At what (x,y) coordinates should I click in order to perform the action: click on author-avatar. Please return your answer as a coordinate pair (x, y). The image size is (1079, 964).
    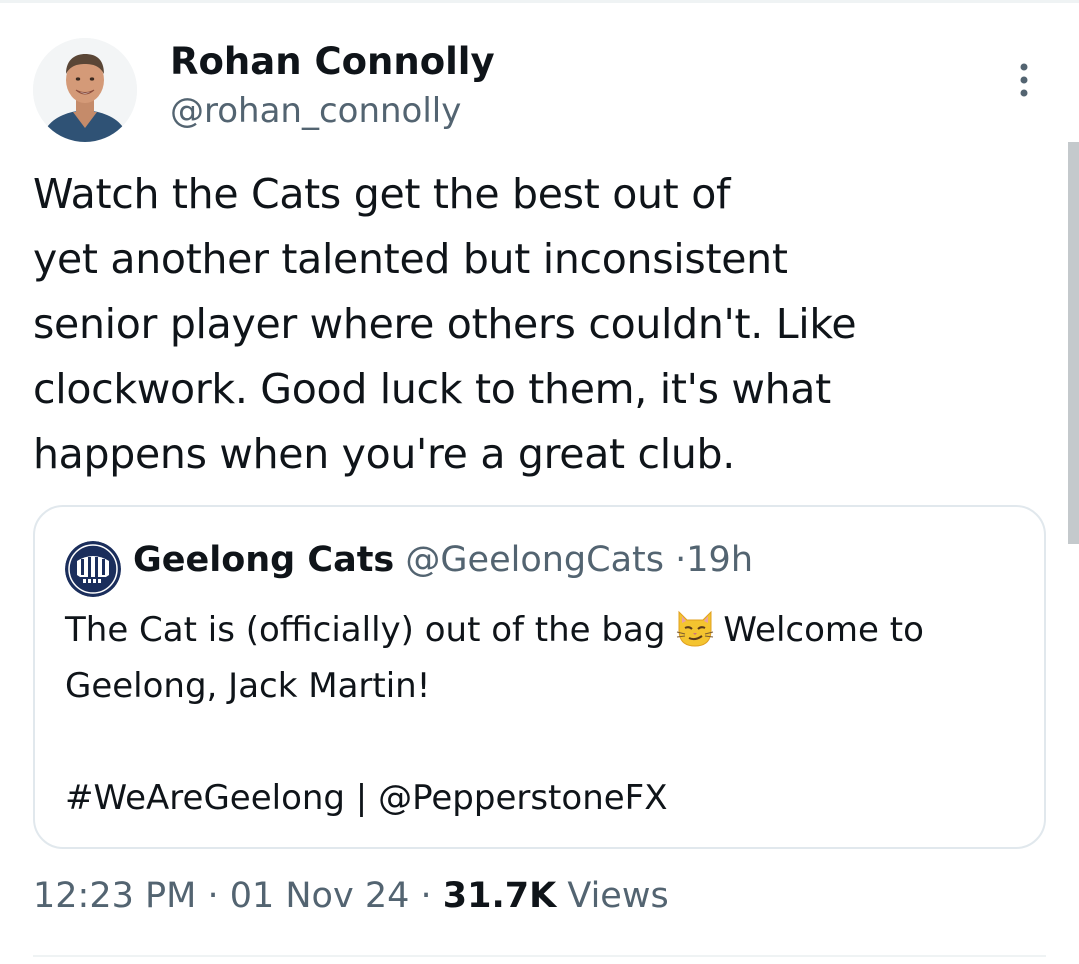
    Looking at the image, I should click on (85, 90).